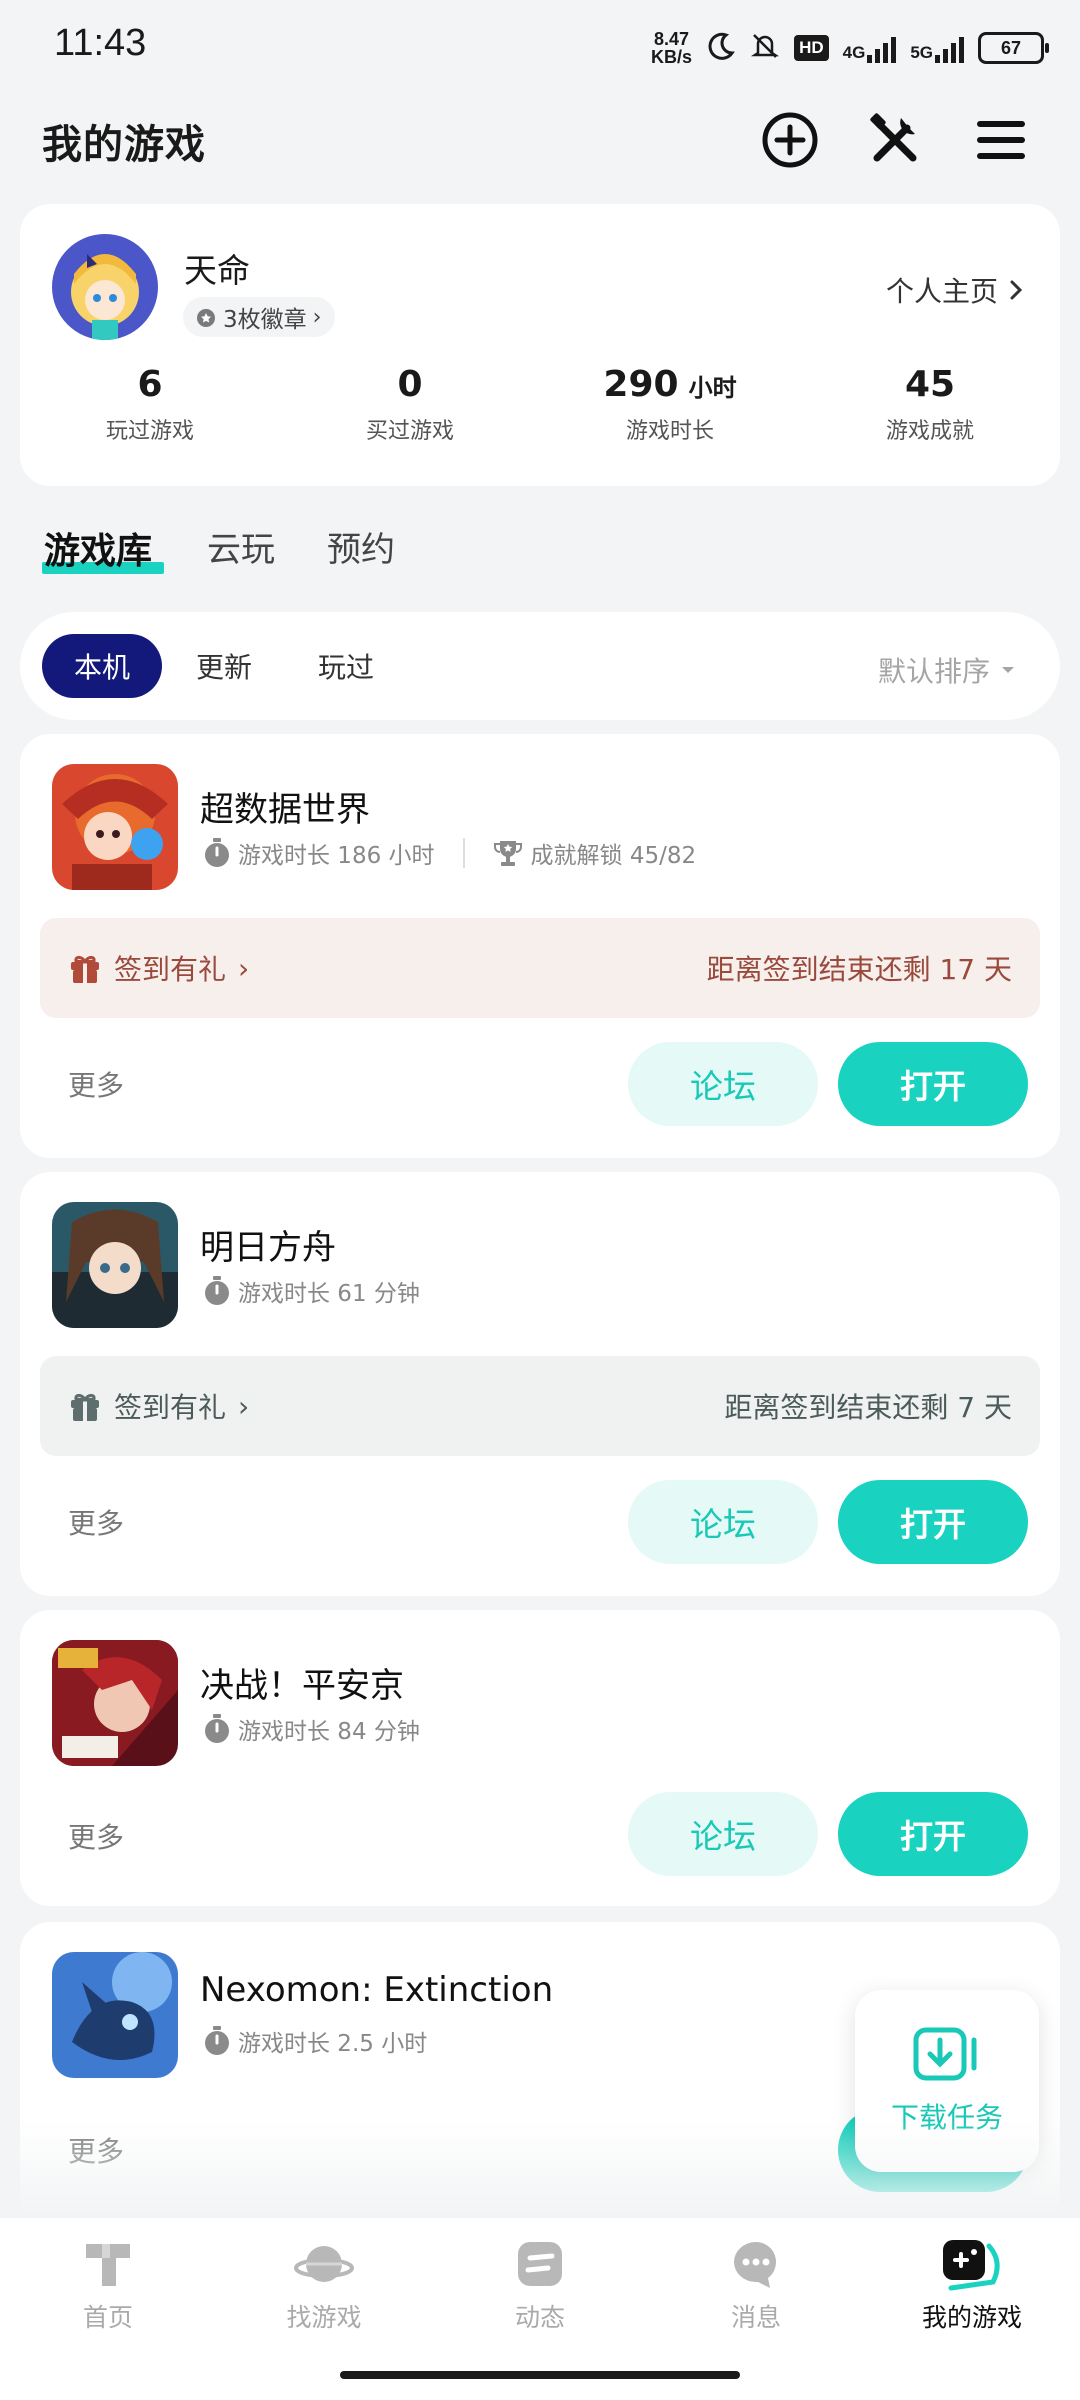 The width and height of the screenshot is (1080, 2400). What do you see at coordinates (540, 1406) in the screenshot?
I see `signin-banner: 签到有礼 › 距离签到结束还剩 7 天` at bounding box center [540, 1406].